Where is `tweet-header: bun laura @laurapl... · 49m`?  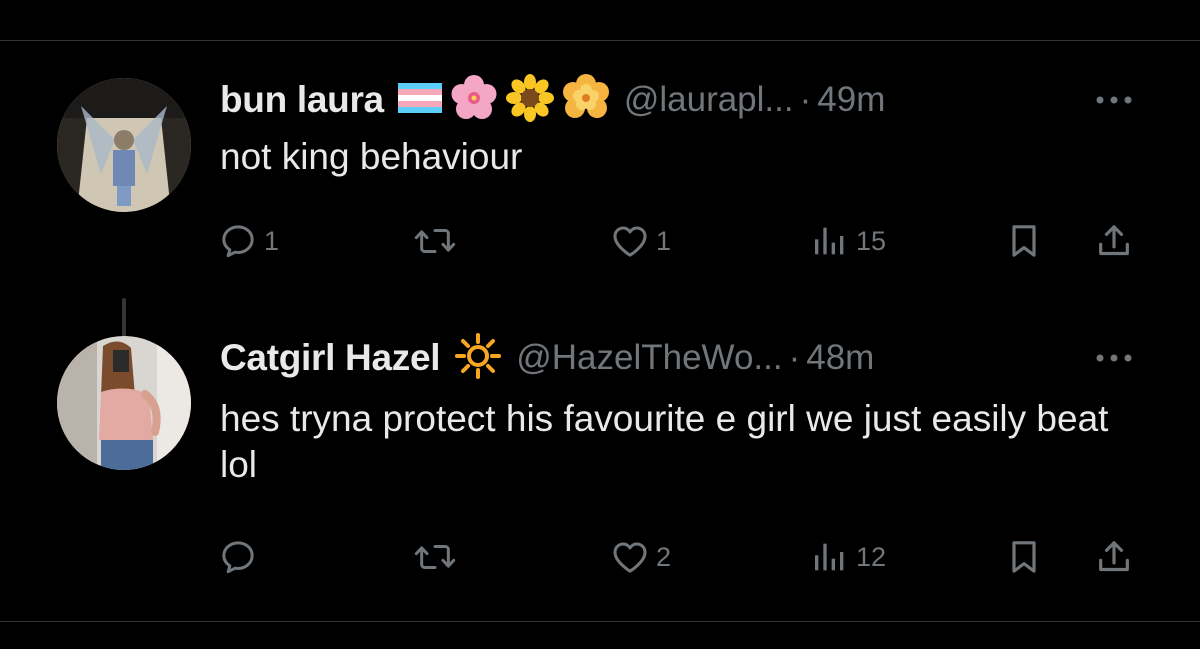
tweet-header: bun laura @laurapl... · 49m is located at coordinates (552, 100).